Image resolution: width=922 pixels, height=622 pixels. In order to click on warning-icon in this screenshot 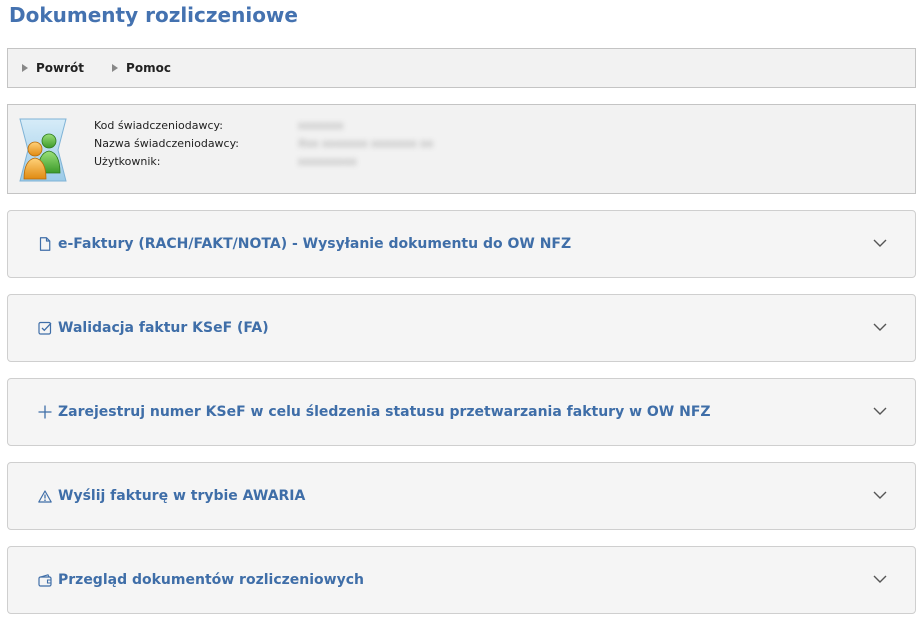, I will do `click(45, 496)`.